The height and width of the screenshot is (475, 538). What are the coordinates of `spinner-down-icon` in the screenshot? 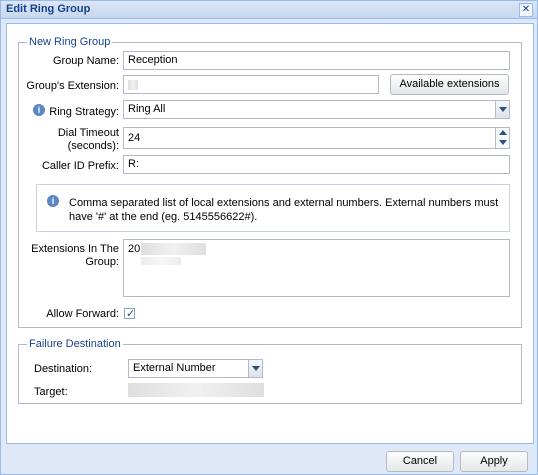 It's located at (503, 142).